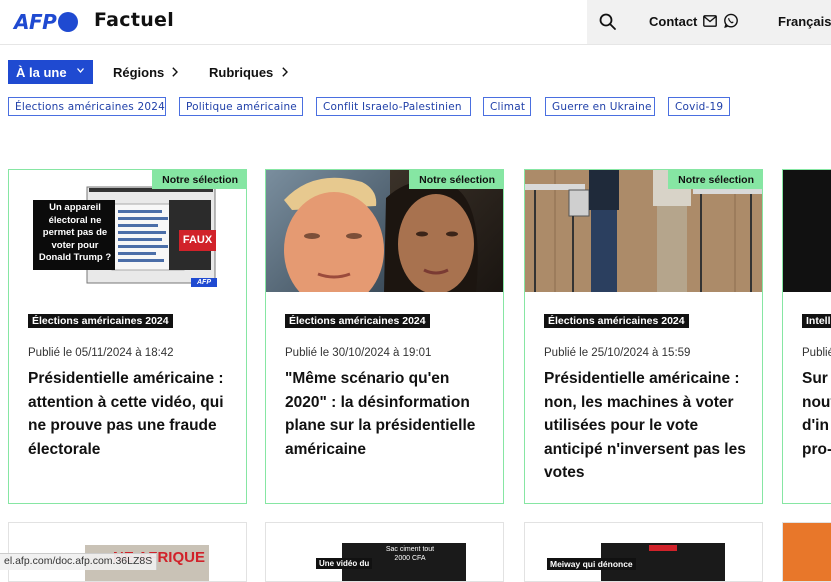 The height and width of the screenshot is (582, 831). What do you see at coordinates (806, 336) in the screenshot?
I see `article-card: Intell Publié Sur nouv d'in pro-` at bounding box center [806, 336].